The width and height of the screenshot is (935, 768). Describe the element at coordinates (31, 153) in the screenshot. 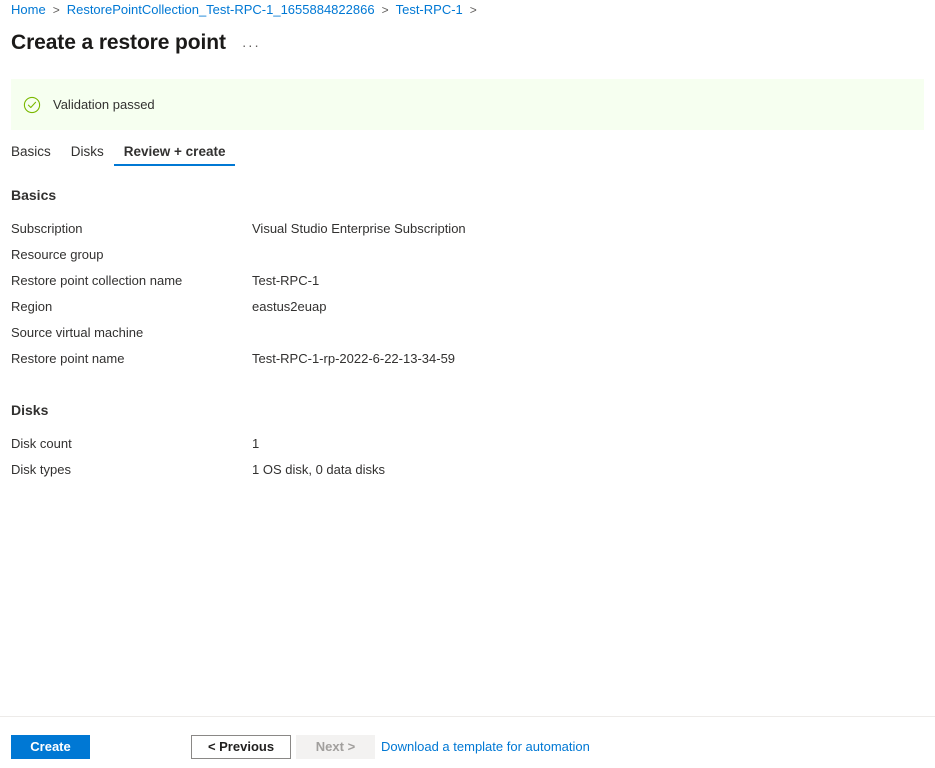

I see `tab-basics: Basics` at that location.